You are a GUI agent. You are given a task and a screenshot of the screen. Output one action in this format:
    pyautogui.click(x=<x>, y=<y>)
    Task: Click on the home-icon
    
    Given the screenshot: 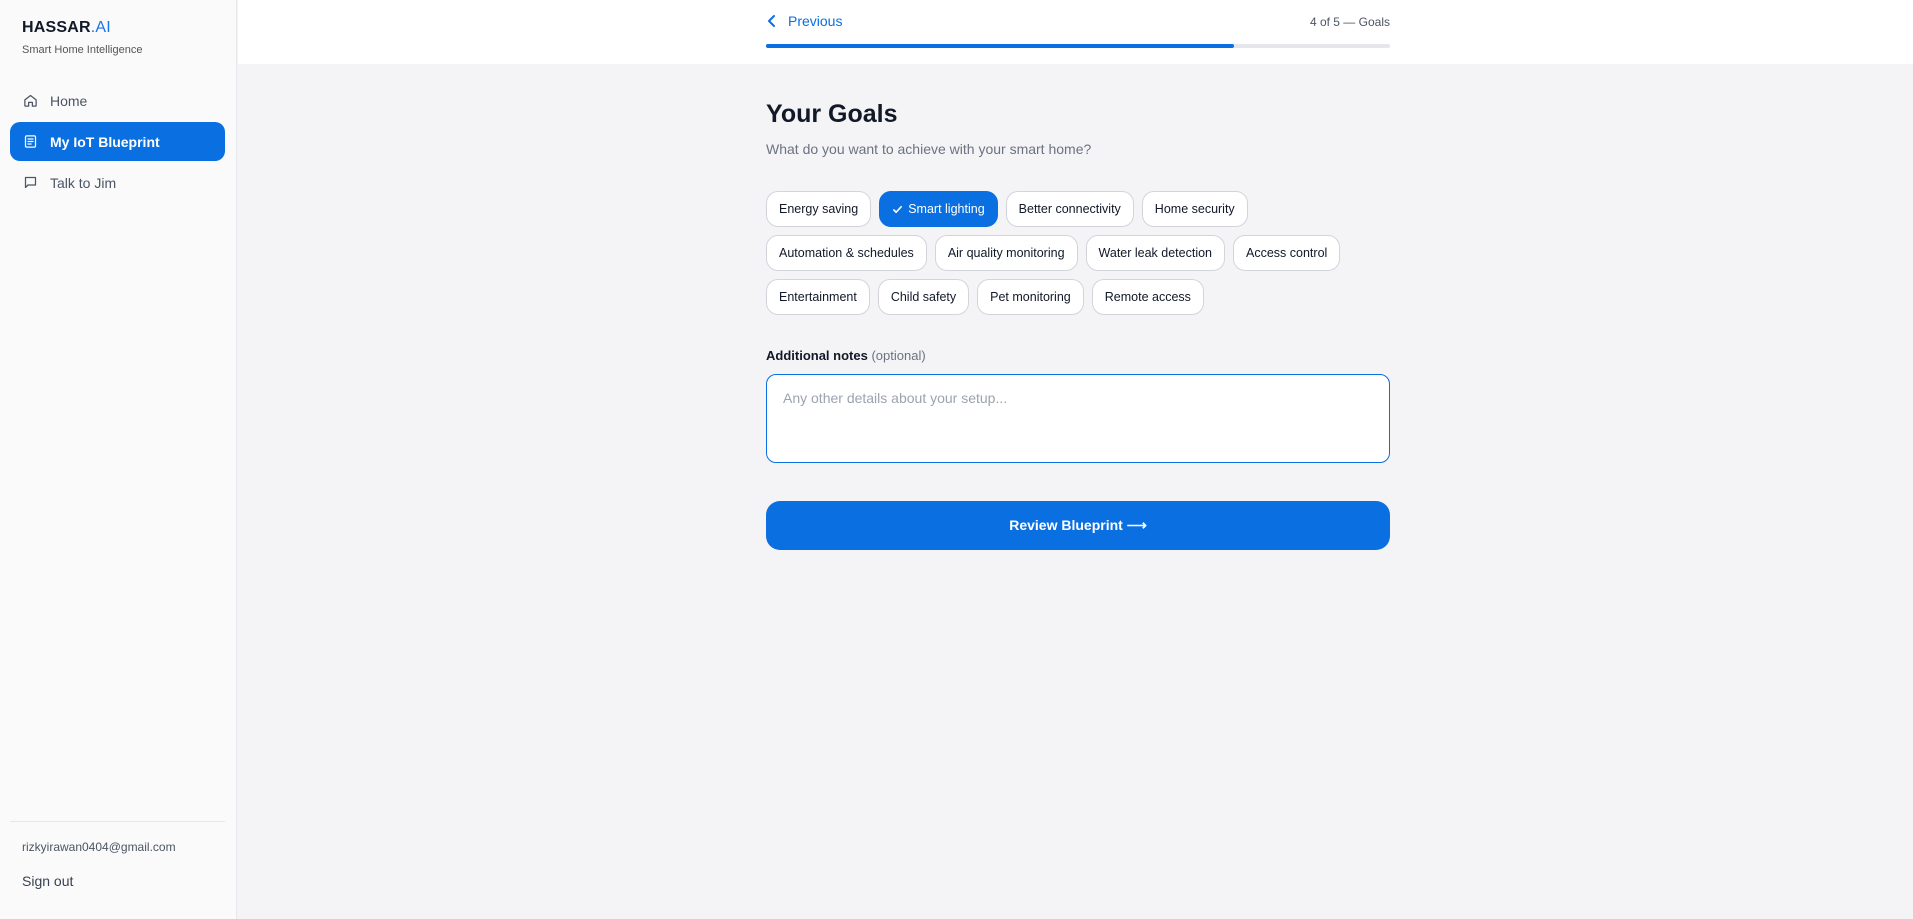 What is the action you would take?
    pyautogui.click(x=30, y=101)
    